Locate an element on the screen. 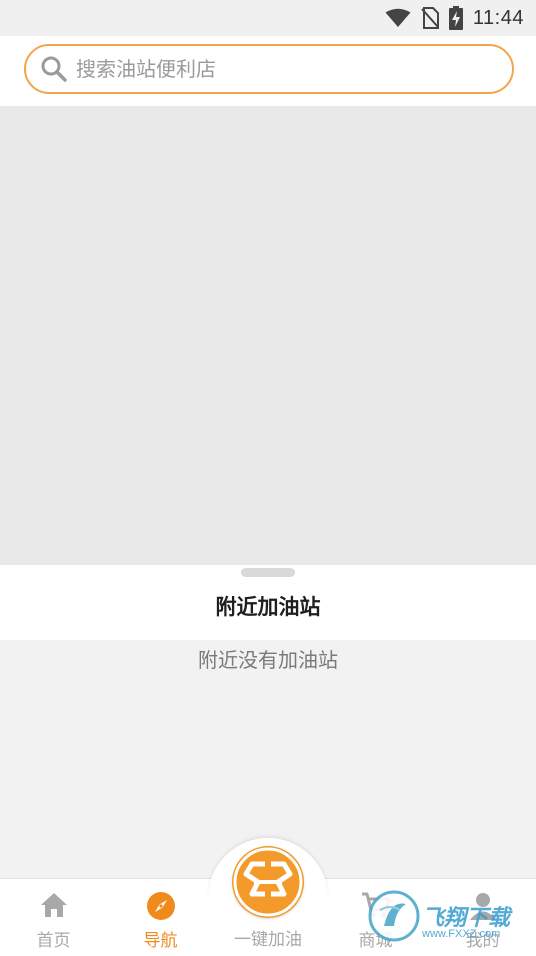 Image resolution: width=536 pixels, height=956 pixels. status-bar: 11:44 is located at coordinates (268, 18).